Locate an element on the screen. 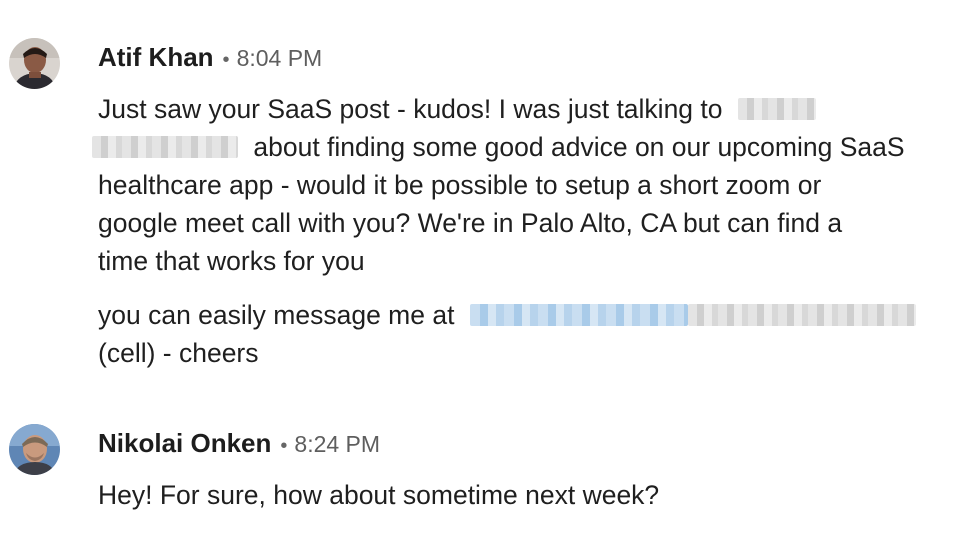  sender-name: Nikolai Onken is located at coordinates (184, 443).